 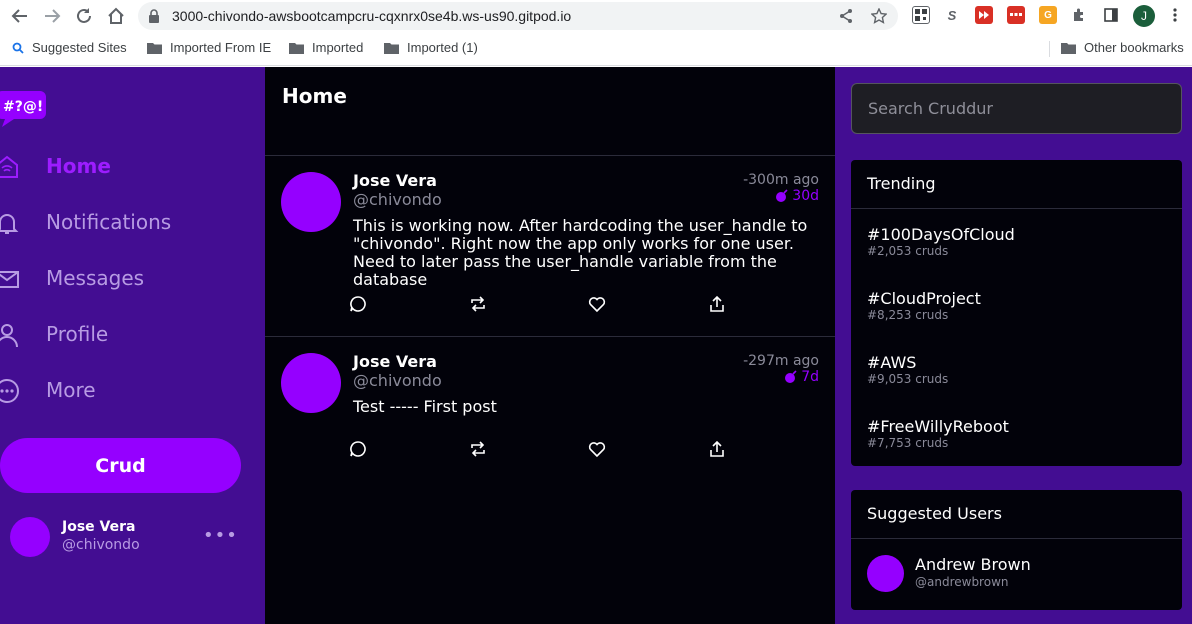 I want to click on activity-created-time: -297m ago, so click(x=781, y=361).